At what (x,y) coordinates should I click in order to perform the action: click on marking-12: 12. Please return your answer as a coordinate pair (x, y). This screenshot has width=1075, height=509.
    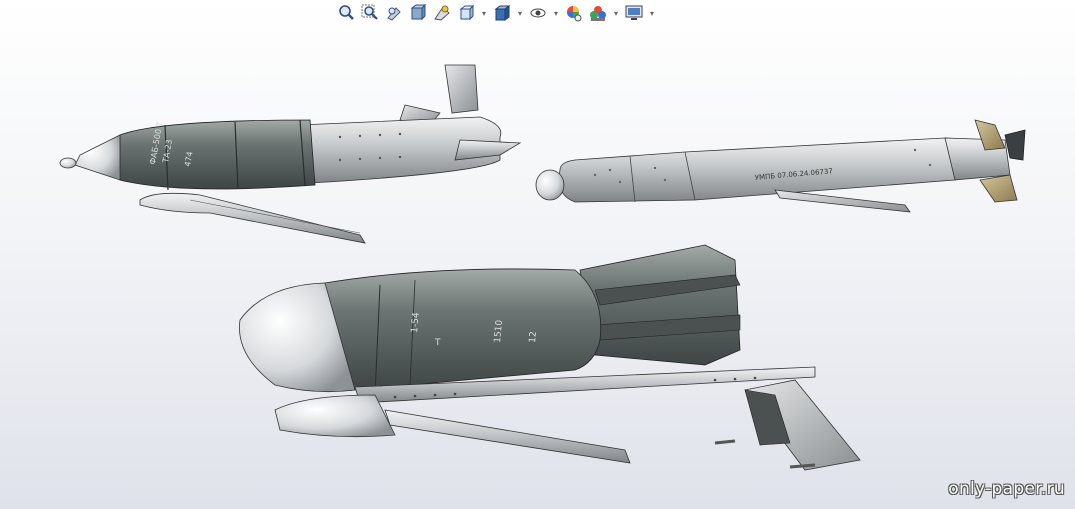
    Looking at the image, I should click on (533, 337).